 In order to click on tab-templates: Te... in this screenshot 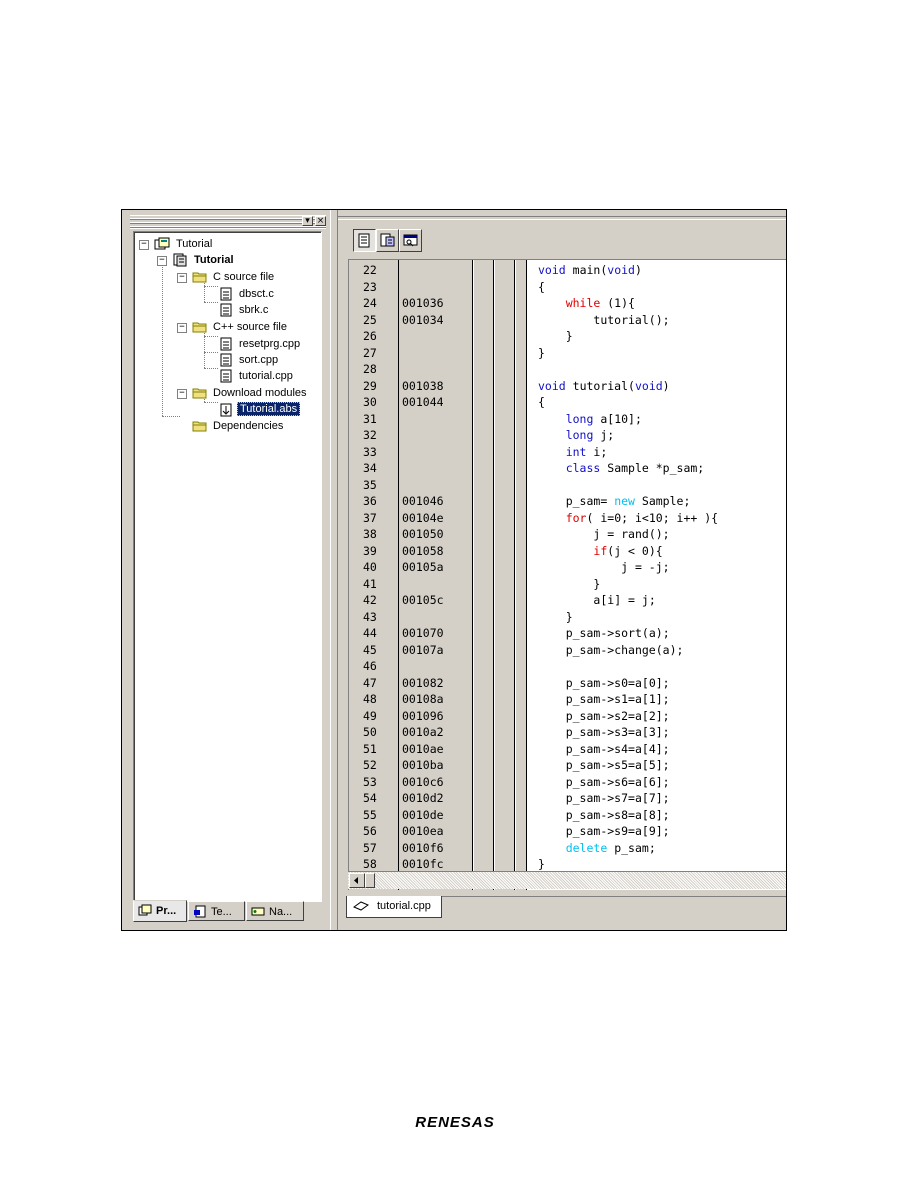, I will do `click(216, 911)`.